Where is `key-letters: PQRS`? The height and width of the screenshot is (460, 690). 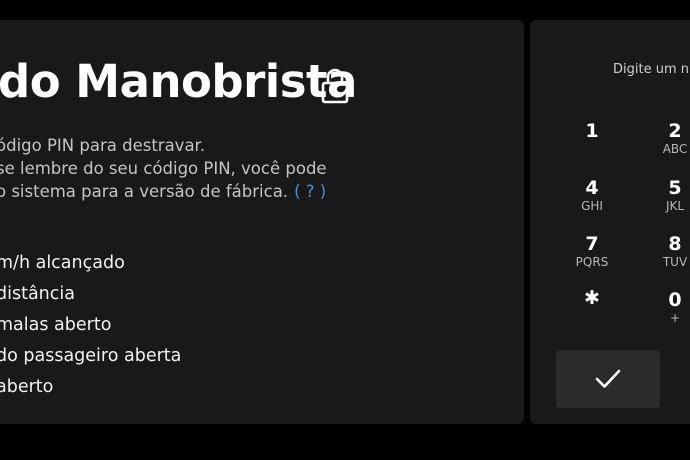
key-letters: PQRS is located at coordinates (592, 262).